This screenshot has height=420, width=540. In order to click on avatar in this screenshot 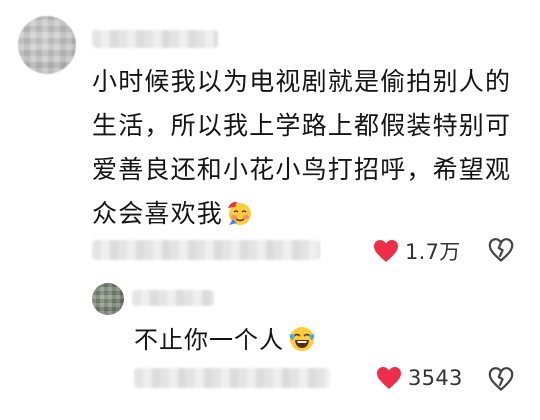, I will do `click(47, 45)`.